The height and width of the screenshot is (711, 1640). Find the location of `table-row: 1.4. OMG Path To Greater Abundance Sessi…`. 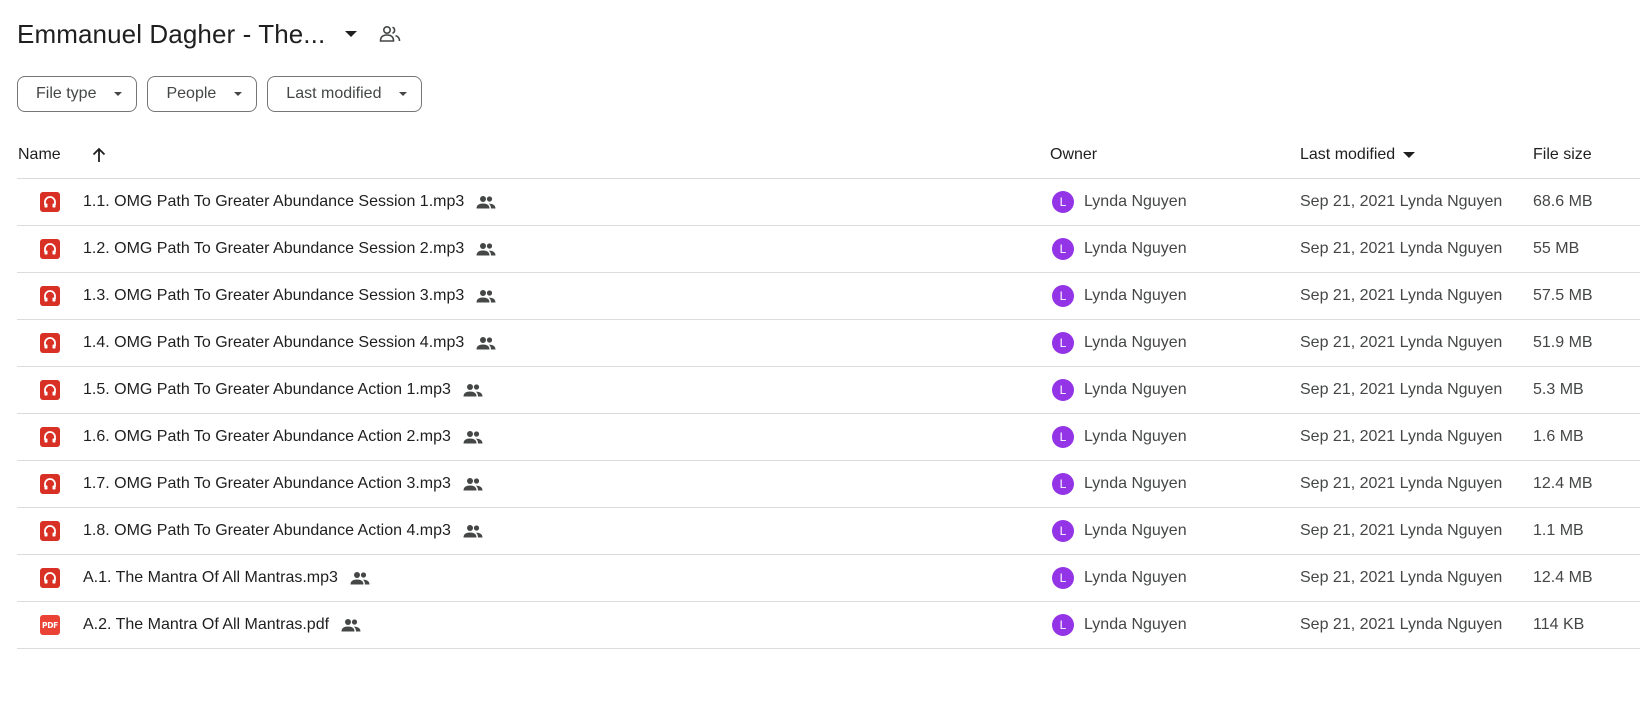

table-row: 1.4. OMG Path To Greater Abundance Sessi… is located at coordinates (828, 343).